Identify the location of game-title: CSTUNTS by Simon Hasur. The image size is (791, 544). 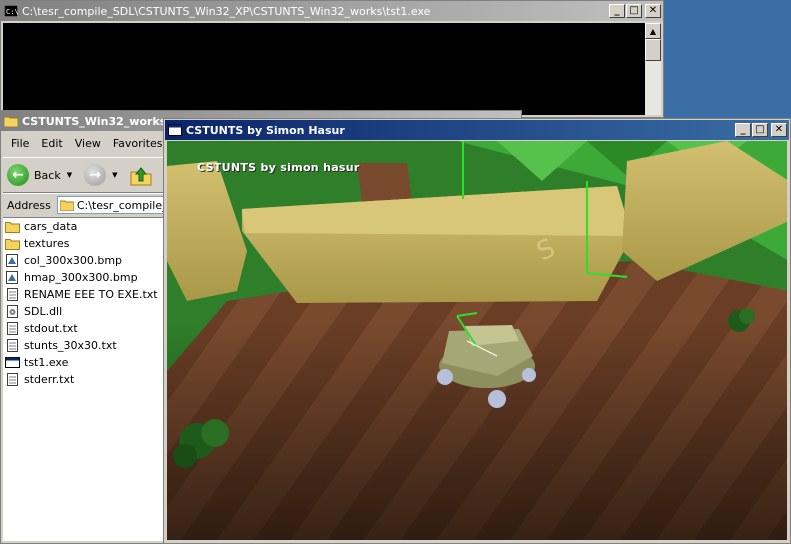
(265, 130).